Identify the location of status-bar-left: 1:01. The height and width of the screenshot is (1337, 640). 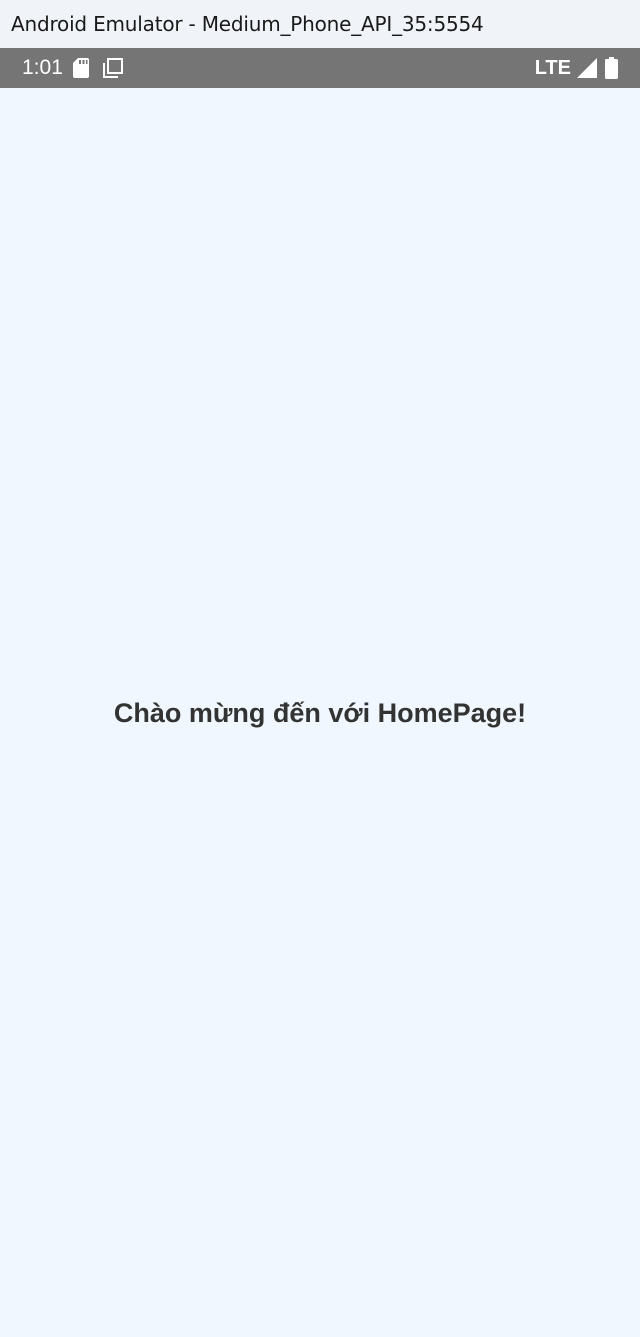
(72, 68).